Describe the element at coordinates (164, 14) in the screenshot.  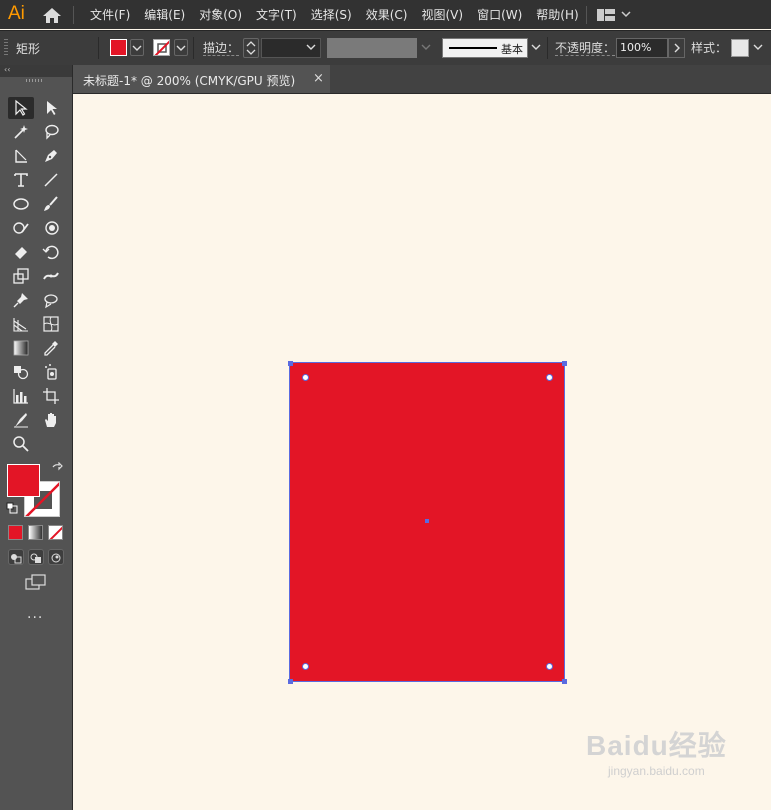
I see `menu-edit: 编辑(E)` at that location.